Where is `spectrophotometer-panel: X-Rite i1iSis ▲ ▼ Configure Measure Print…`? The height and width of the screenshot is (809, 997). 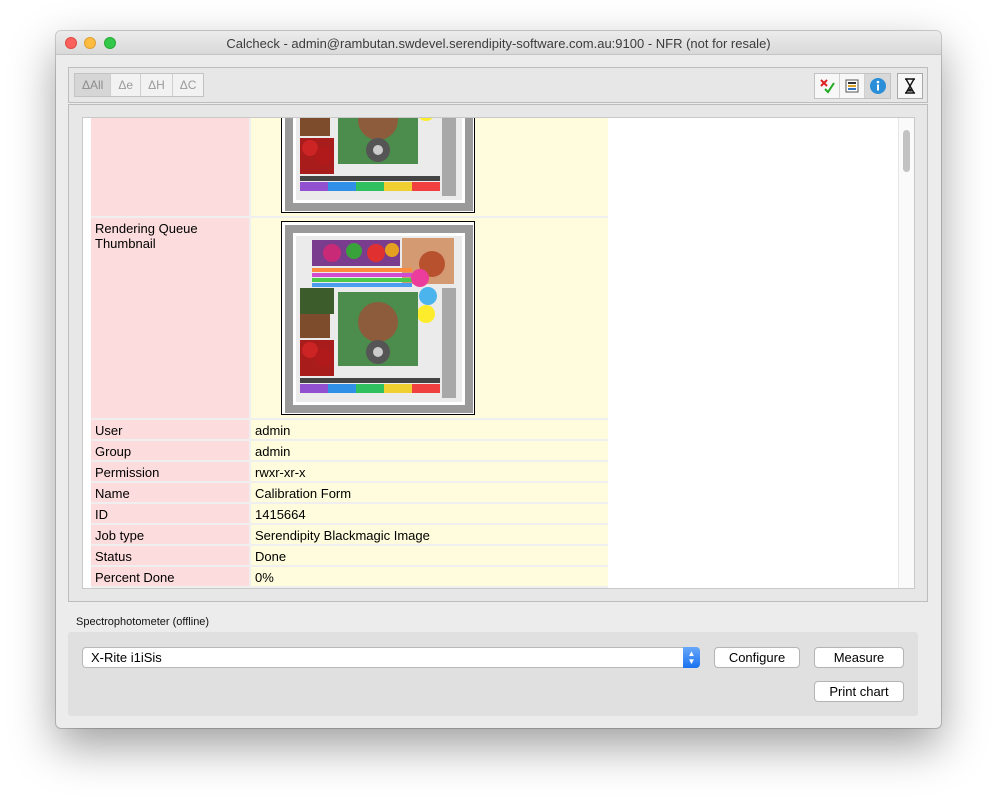
spectrophotometer-panel: X-Rite i1iSis ▲ ▼ Configure Measure Print… is located at coordinates (493, 674).